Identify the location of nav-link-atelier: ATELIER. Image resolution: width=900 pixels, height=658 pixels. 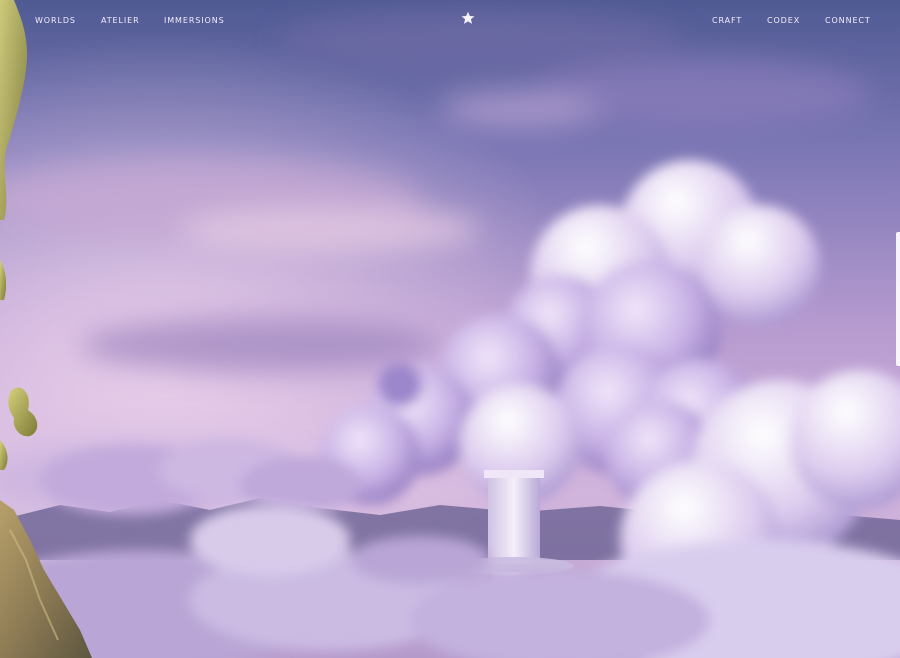
(120, 20).